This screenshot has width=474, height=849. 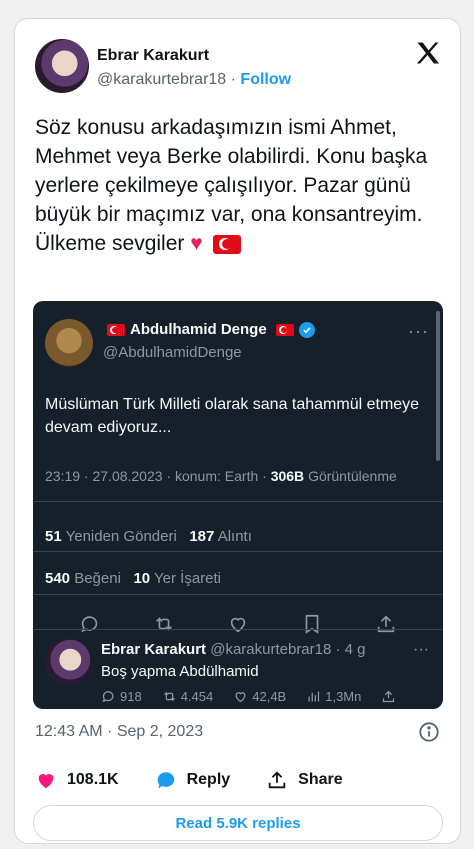 I want to click on bookmarks-count: 10, so click(x=142, y=578).